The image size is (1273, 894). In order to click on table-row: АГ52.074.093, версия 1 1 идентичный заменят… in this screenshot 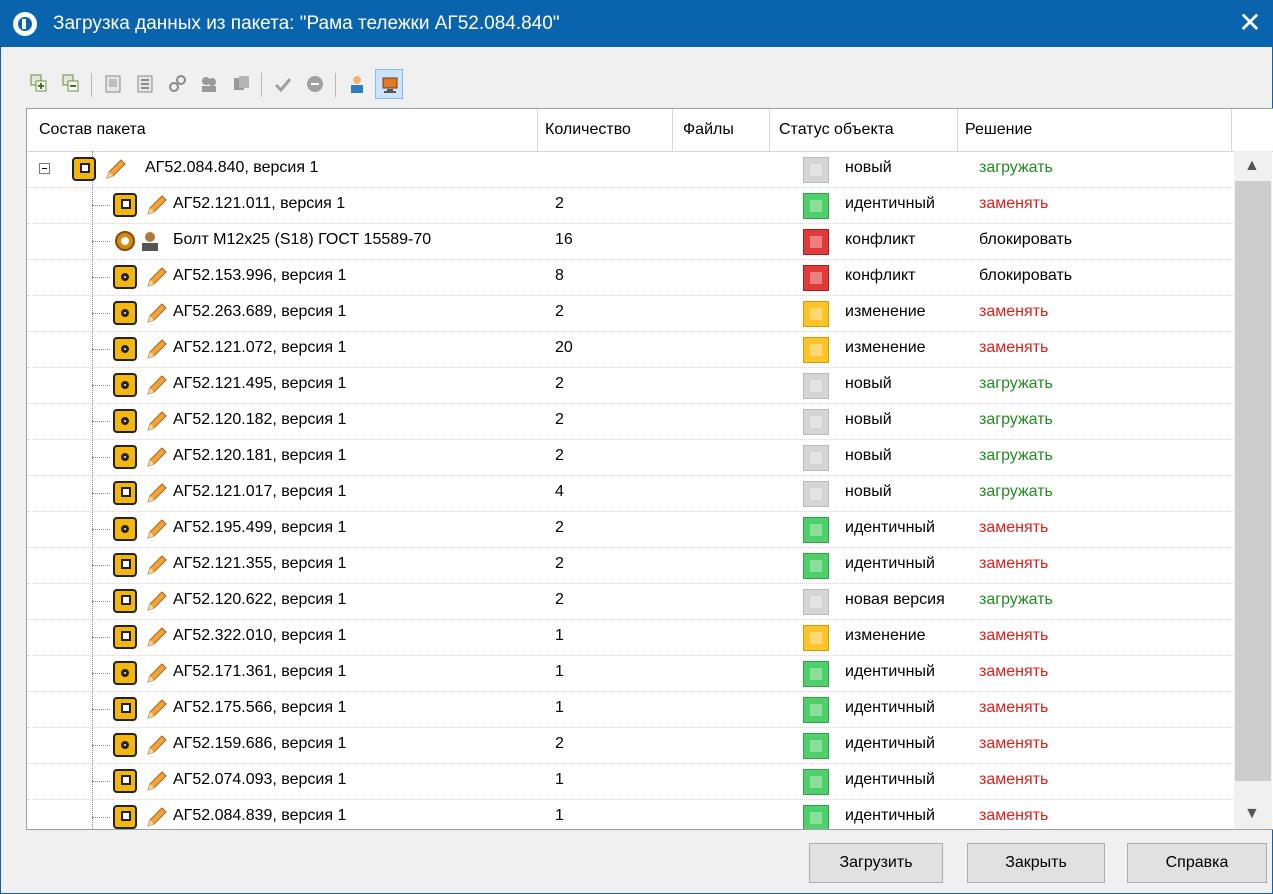, I will do `click(630, 781)`.